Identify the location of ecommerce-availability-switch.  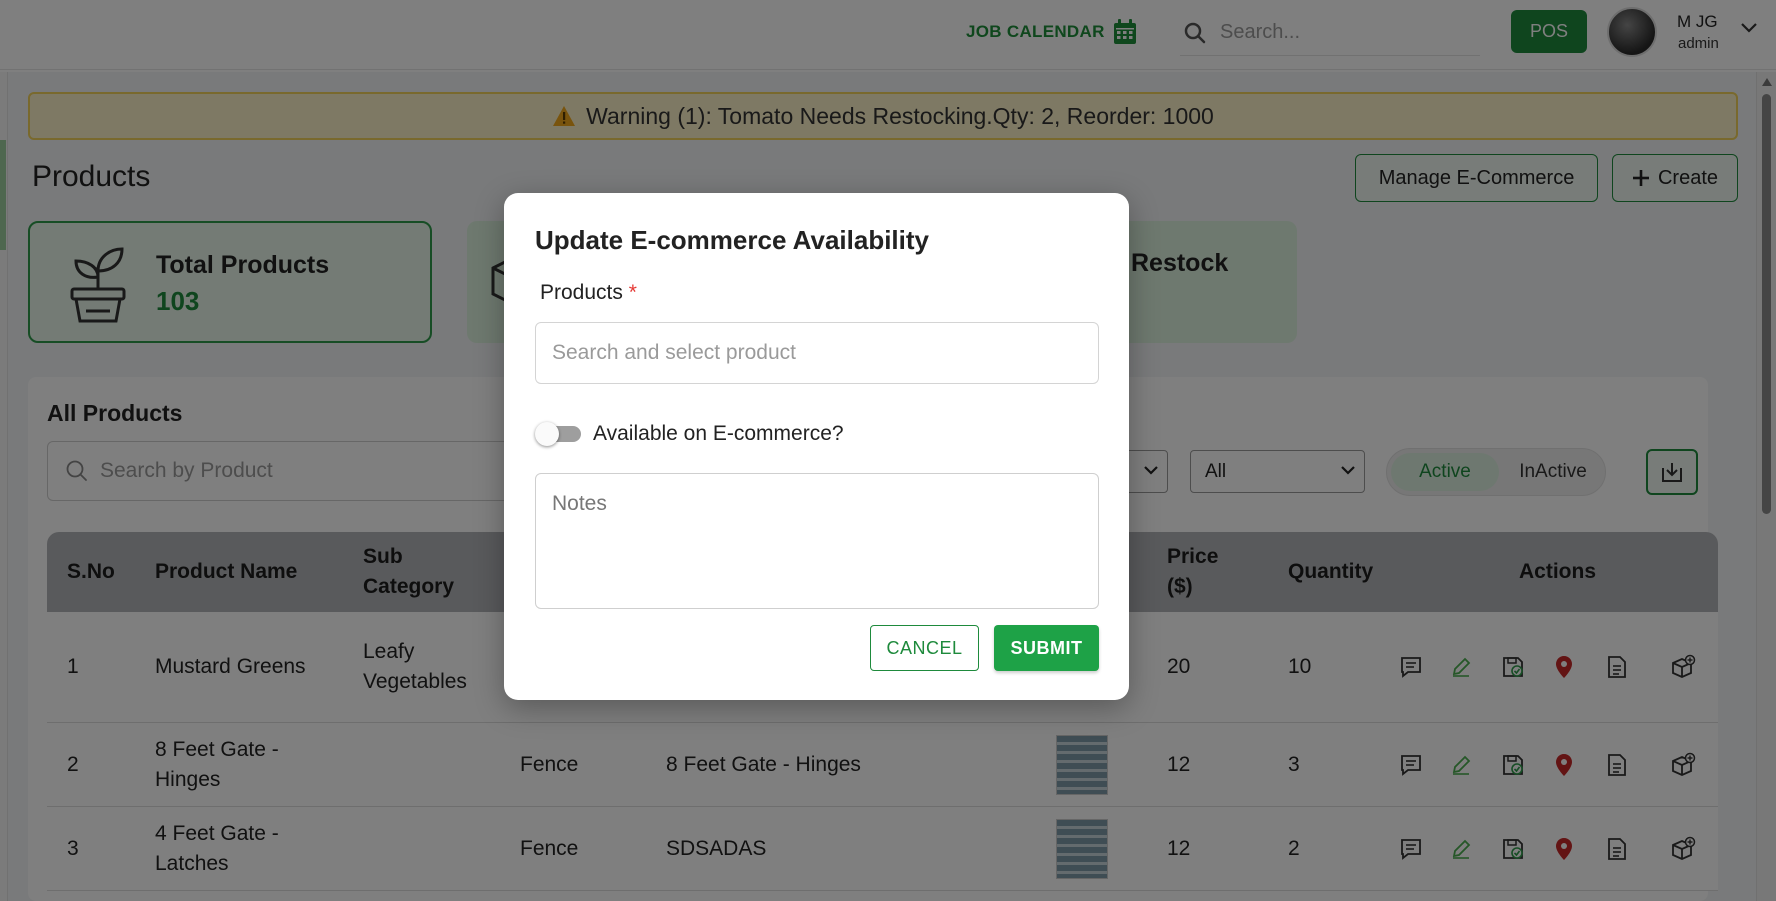
(559, 434).